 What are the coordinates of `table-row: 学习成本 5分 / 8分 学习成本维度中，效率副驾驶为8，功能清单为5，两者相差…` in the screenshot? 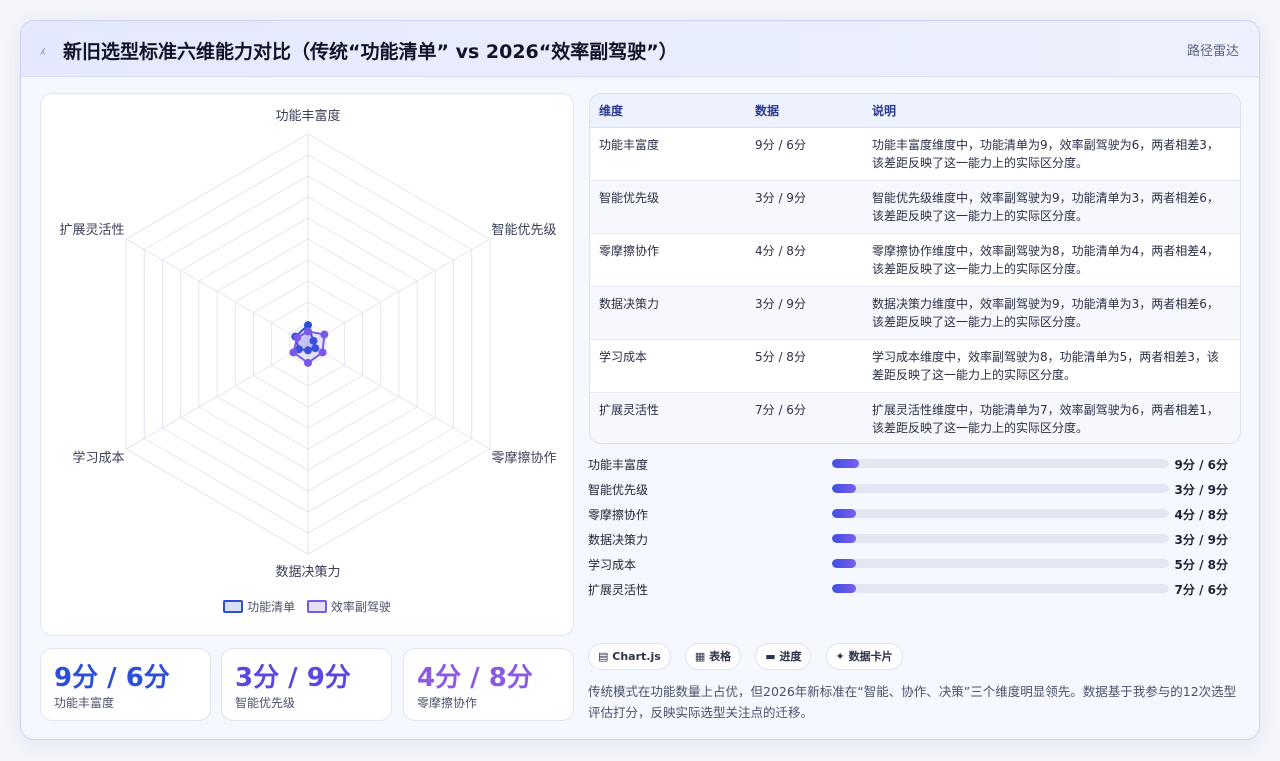 It's located at (915, 365).